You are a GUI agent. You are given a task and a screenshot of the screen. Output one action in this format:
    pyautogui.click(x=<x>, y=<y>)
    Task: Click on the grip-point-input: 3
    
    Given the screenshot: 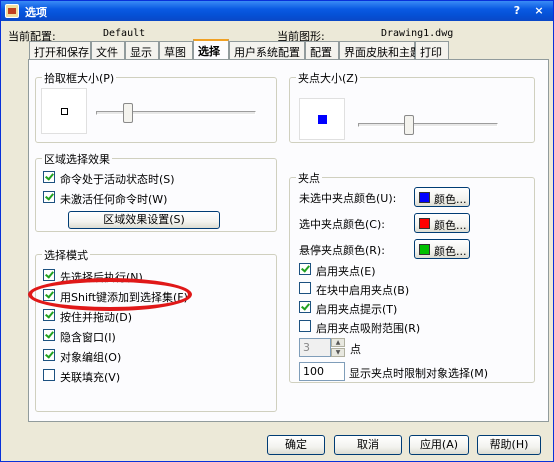 What is the action you would take?
    pyautogui.click(x=315, y=347)
    